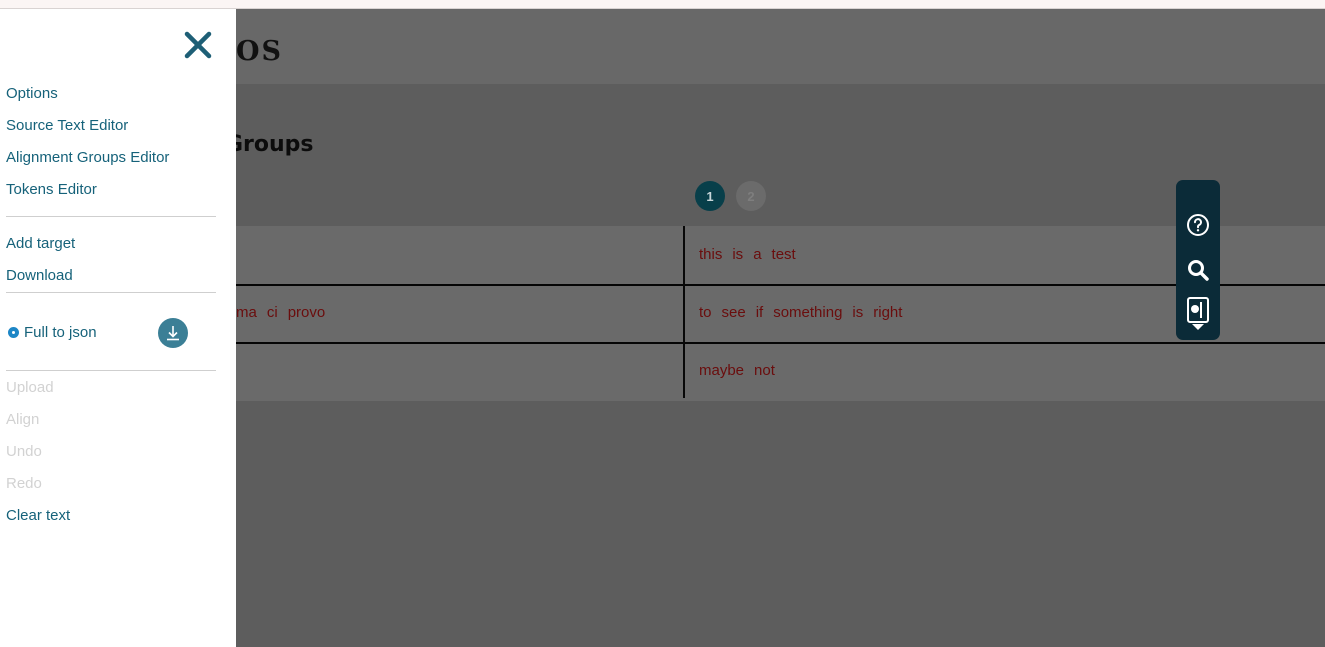 This screenshot has height=647, width=1325. What do you see at coordinates (40, 243) in the screenshot?
I see `menu-add-target: Add target` at bounding box center [40, 243].